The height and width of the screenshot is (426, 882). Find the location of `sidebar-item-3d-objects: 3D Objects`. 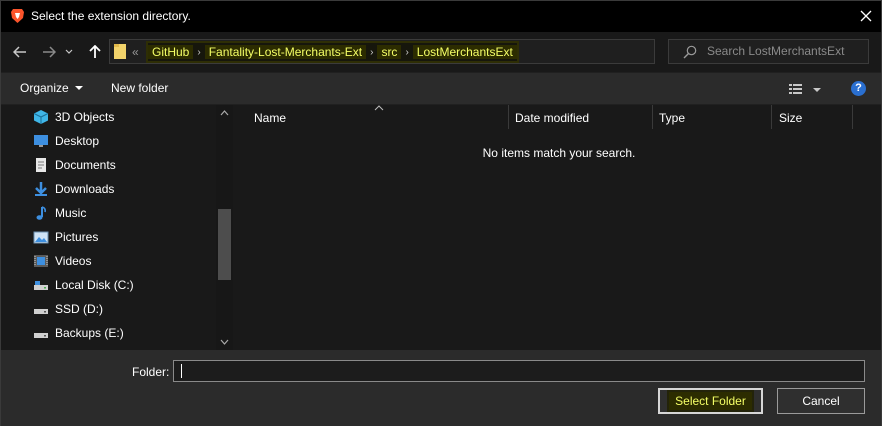

sidebar-item-3d-objects: 3D Objects is located at coordinates (73, 117).